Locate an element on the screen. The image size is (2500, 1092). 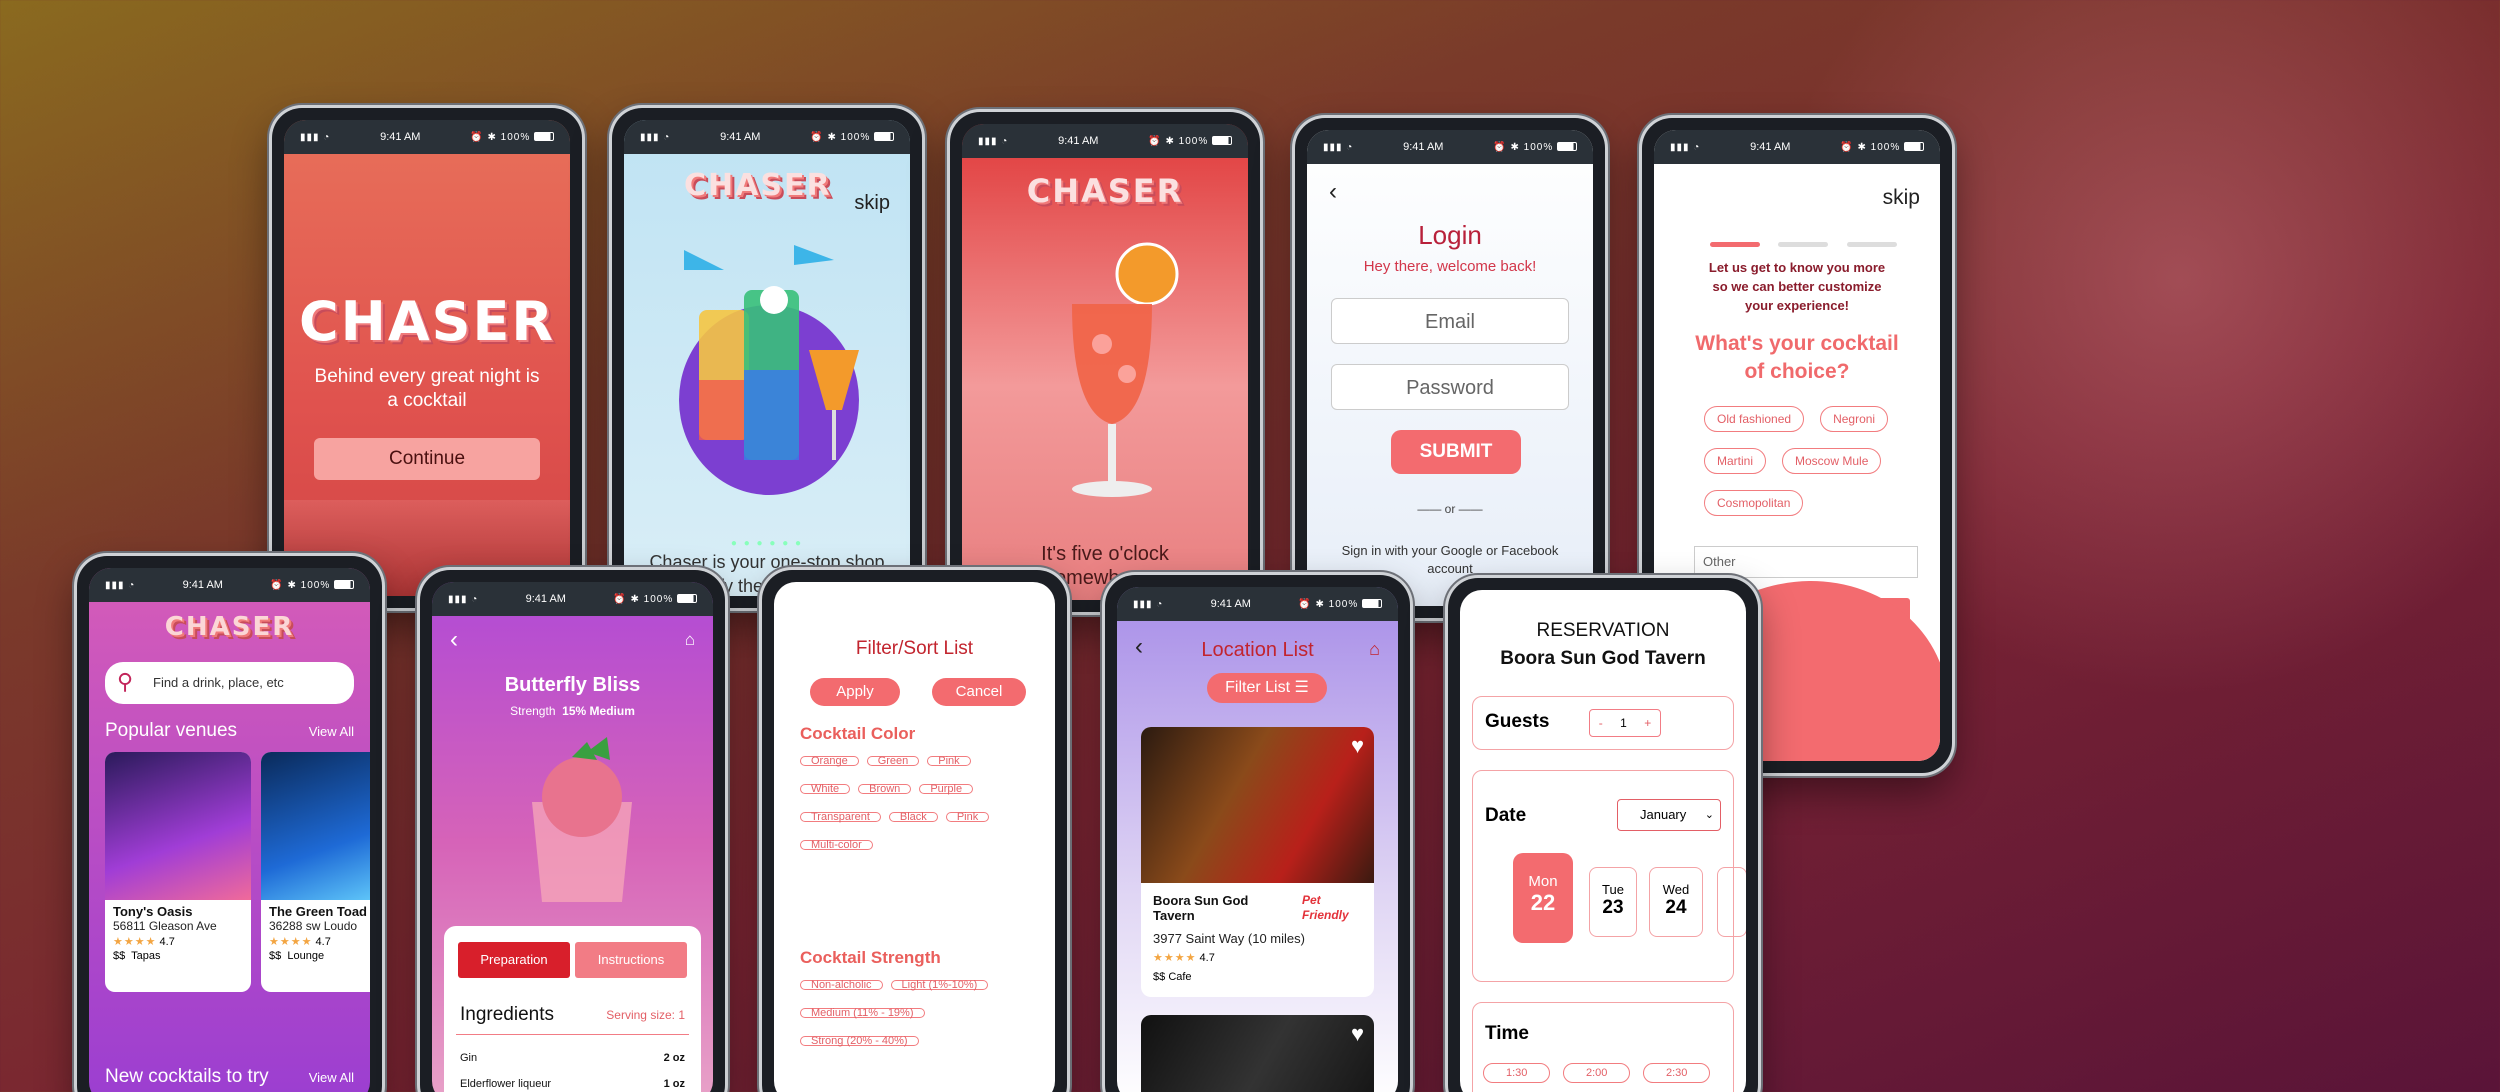
filter-chip: Orange is located at coordinates (829, 761).